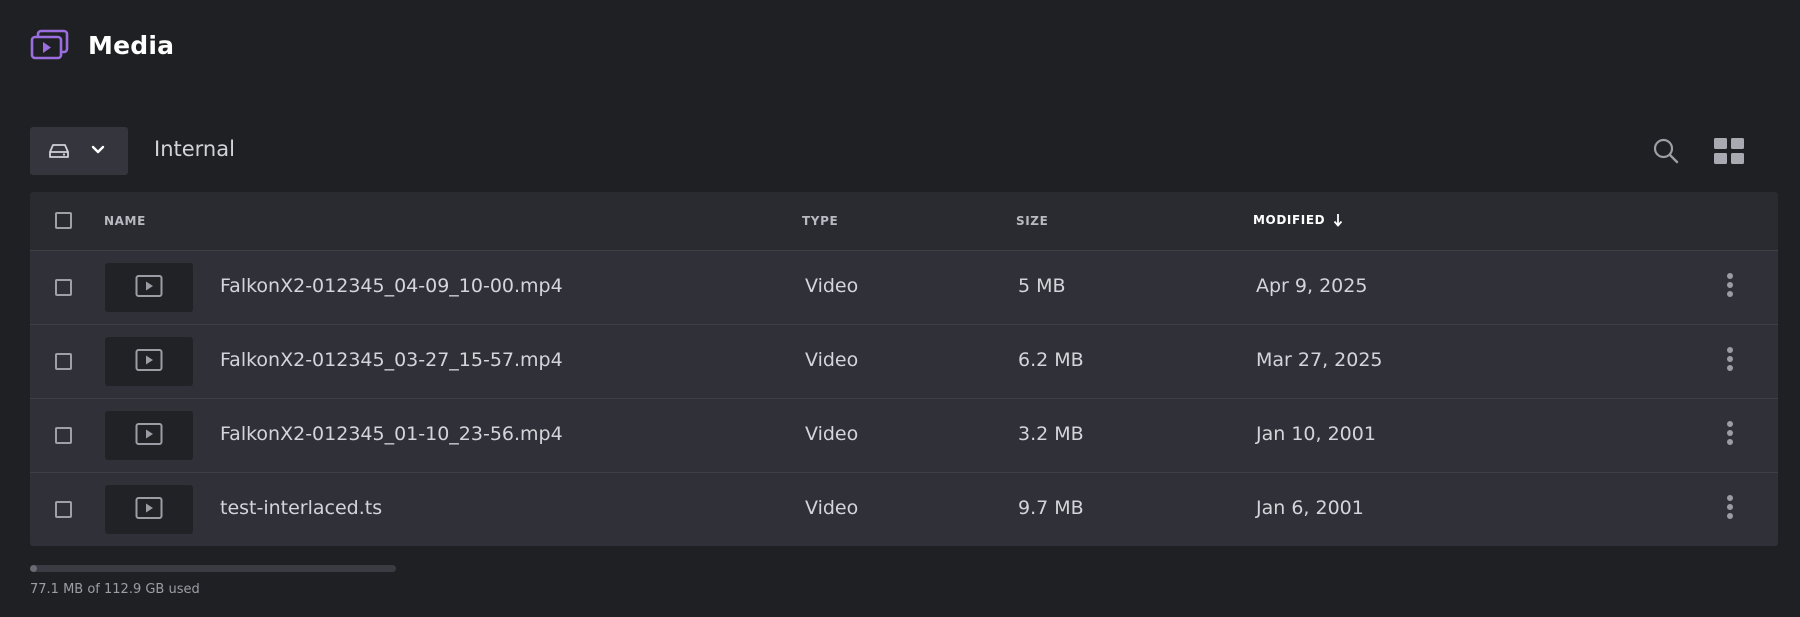 This screenshot has width=1800, height=617. Describe the element at coordinates (1338, 220) in the screenshot. I see `sort-descending-icon` at that location.